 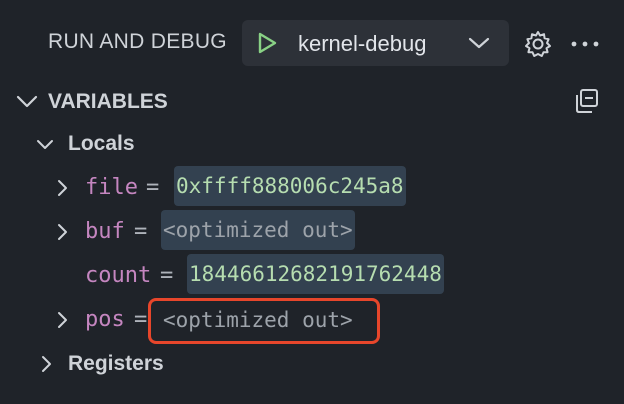 I want to click on group-label: Registers, so click(x=116, y=363).